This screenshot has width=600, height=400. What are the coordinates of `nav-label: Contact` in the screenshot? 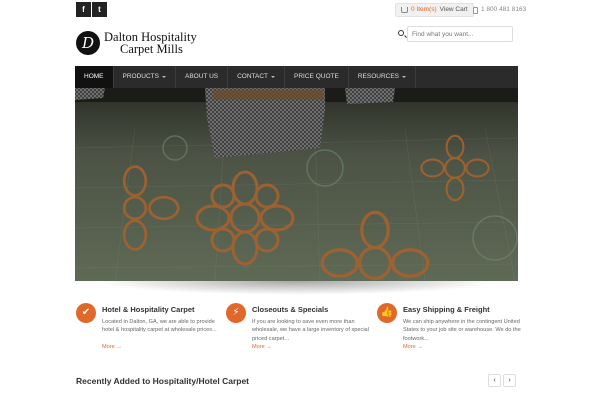 It's located at (253, 76).